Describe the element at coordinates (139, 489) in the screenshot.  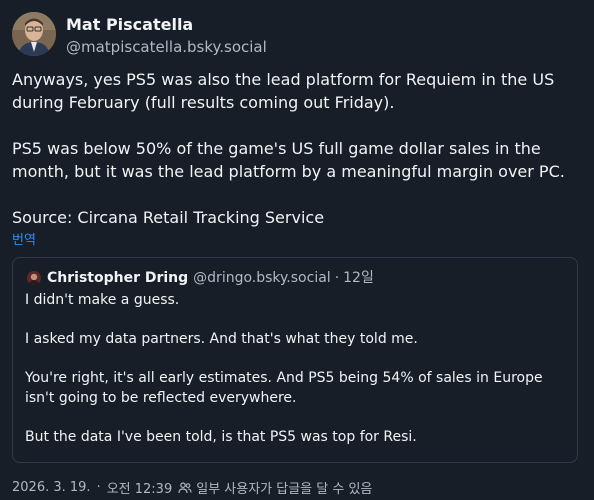
I see `post-time: 오전 12:39` at that location.